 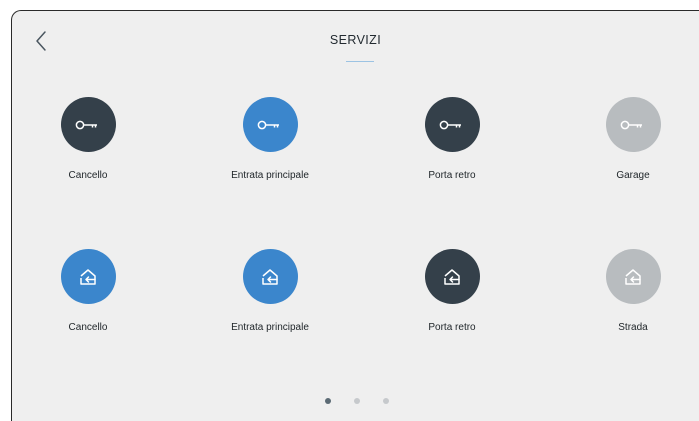 I want to click on service-tile-cancello-entry: Cancello, so click(x=88, y=304).